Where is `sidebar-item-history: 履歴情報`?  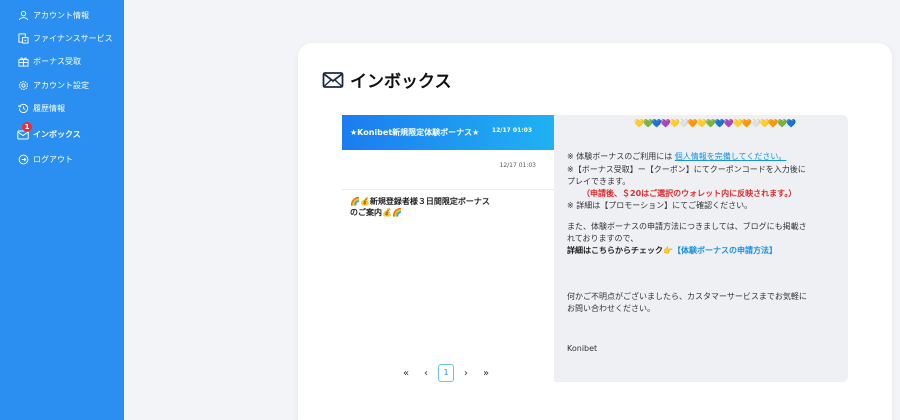
sidebar-item-history: 履歴情報 is located at coordinates (62, 108).